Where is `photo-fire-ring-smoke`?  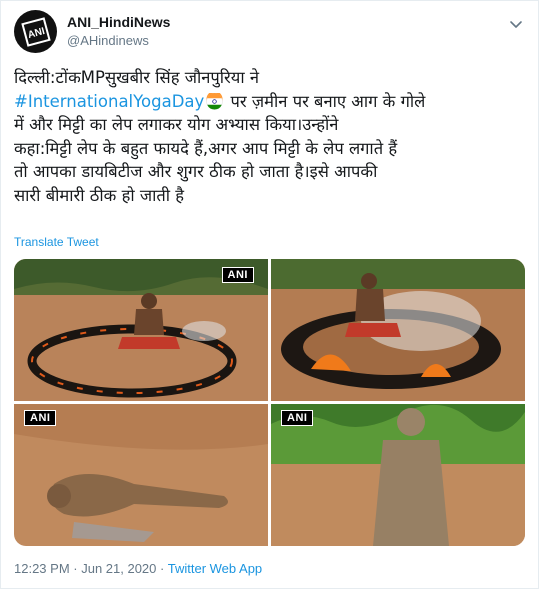
photo-fire-ring-smoke is located at coordinates (398, 330).